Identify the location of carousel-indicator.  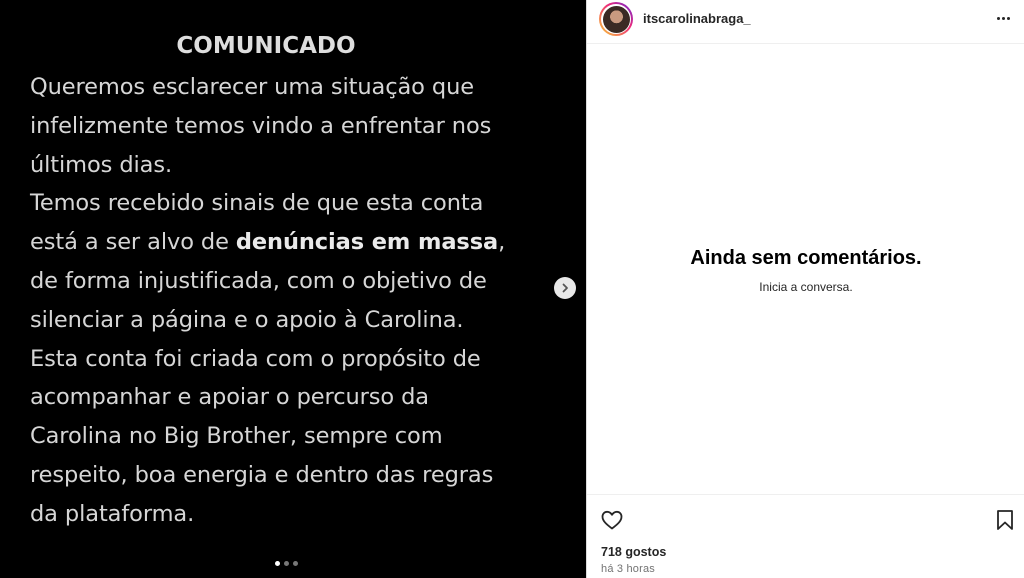
(286, 563).